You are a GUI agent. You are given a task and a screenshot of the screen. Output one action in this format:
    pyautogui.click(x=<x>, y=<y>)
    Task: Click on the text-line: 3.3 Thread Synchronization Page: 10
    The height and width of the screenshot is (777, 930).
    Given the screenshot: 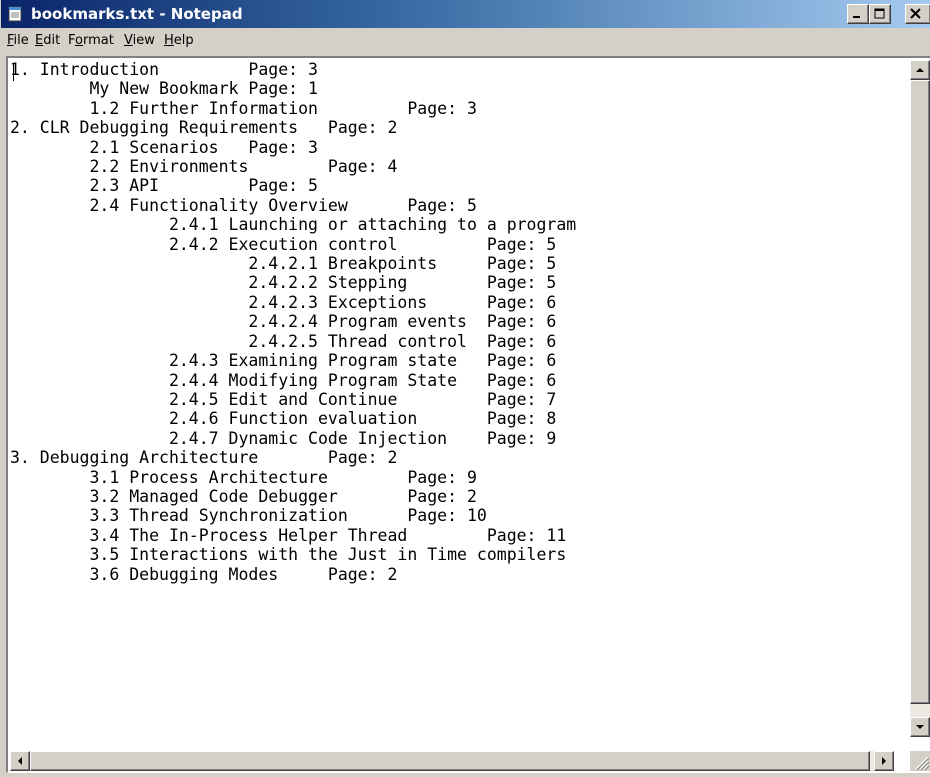 What is the action you would take?
    pyautogui.click(x=248, y=516)
    